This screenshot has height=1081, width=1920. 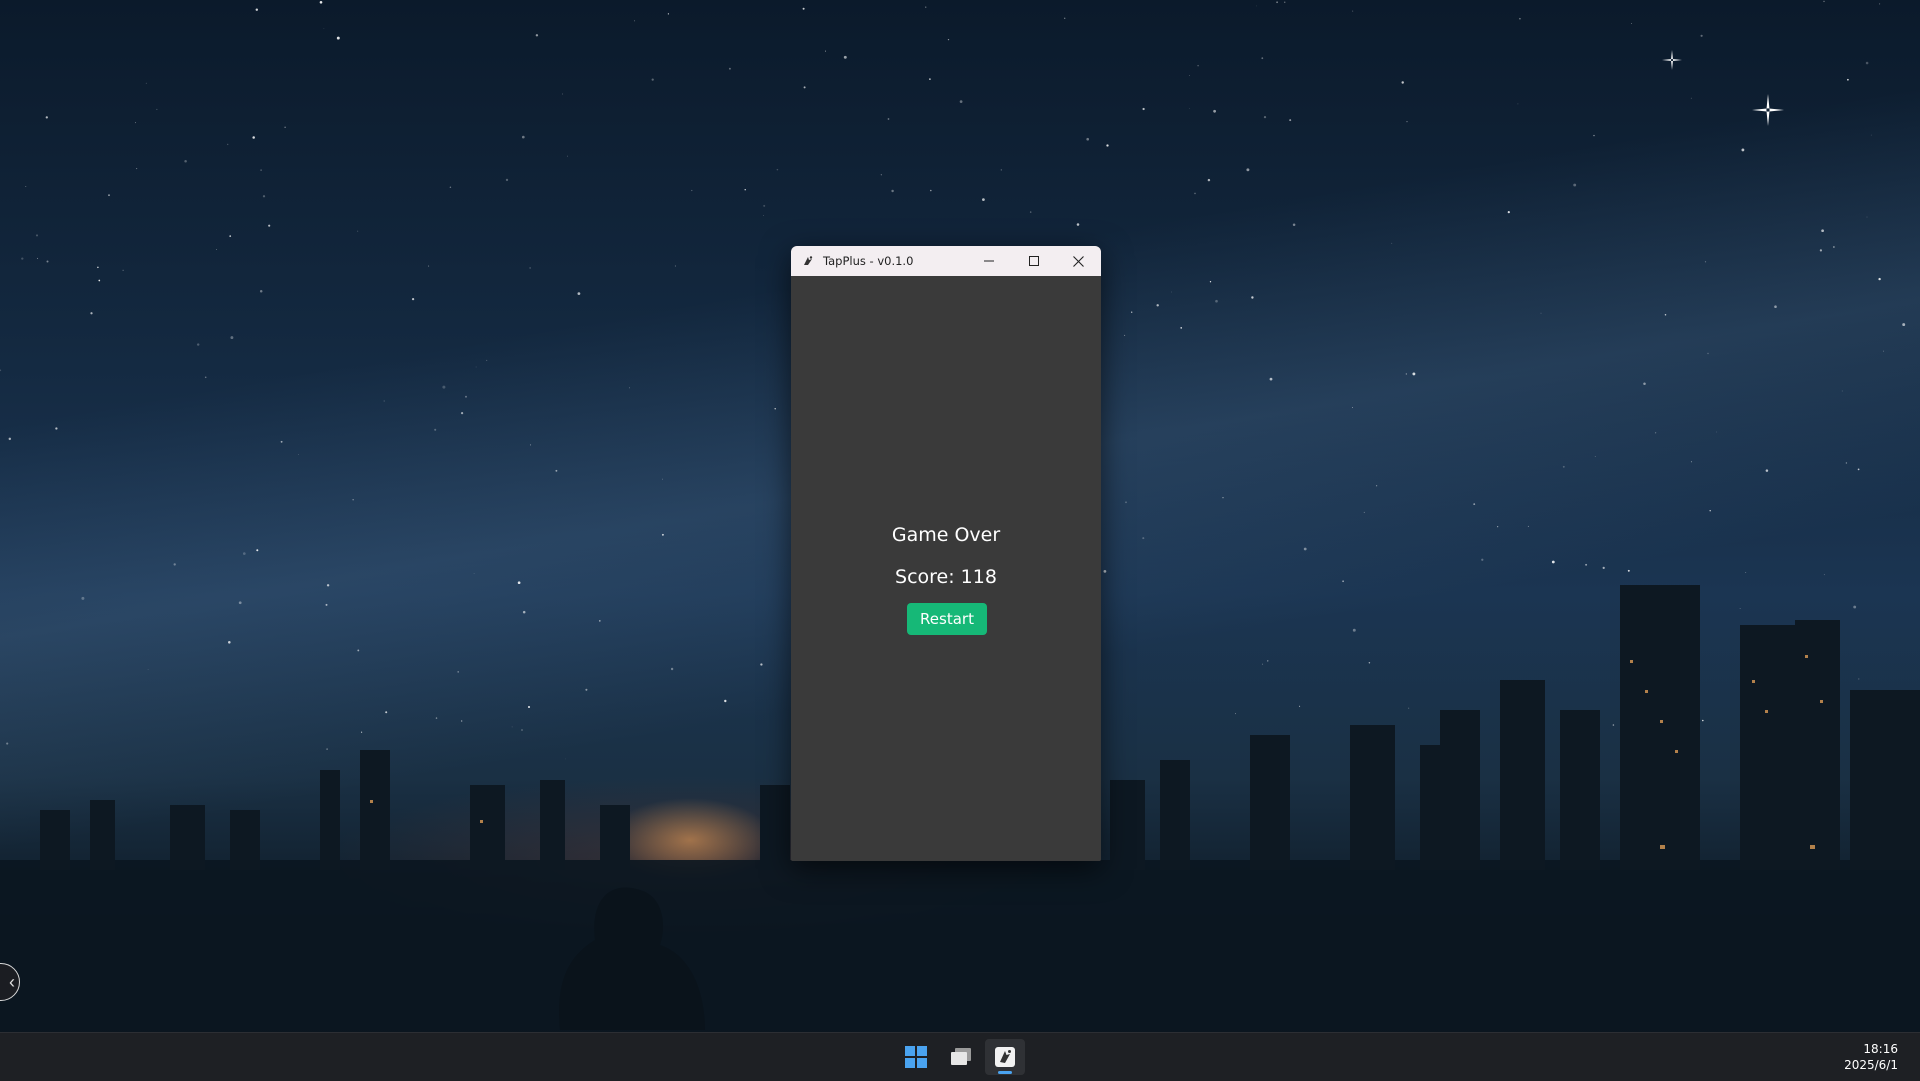 What do you see at coordinates (1871, 1057) in the screenshot?
I see `system-clock: 18:16 2025/6/1` at bounding box center [1871, 1057].